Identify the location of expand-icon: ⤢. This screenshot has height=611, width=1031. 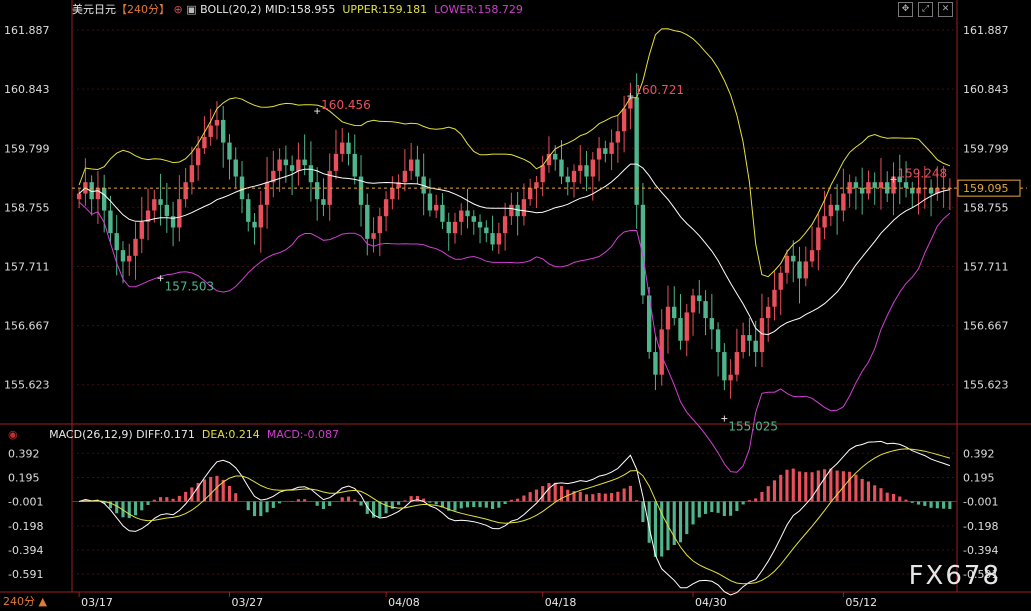
(925, 9).